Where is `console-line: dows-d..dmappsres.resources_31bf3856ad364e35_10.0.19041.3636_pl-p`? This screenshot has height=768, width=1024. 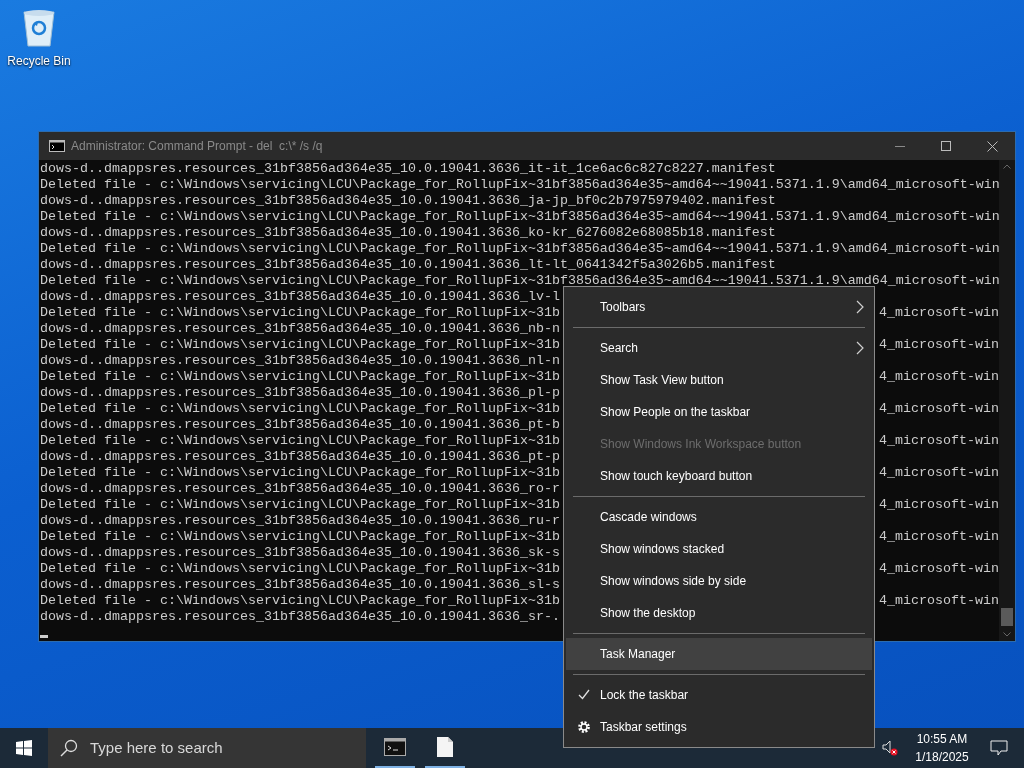 console-line: dows-d..dmappsres.resources_31bf3856ad364e35_10.0.19041.3636_pl-p is located at coordinates (300, 393).